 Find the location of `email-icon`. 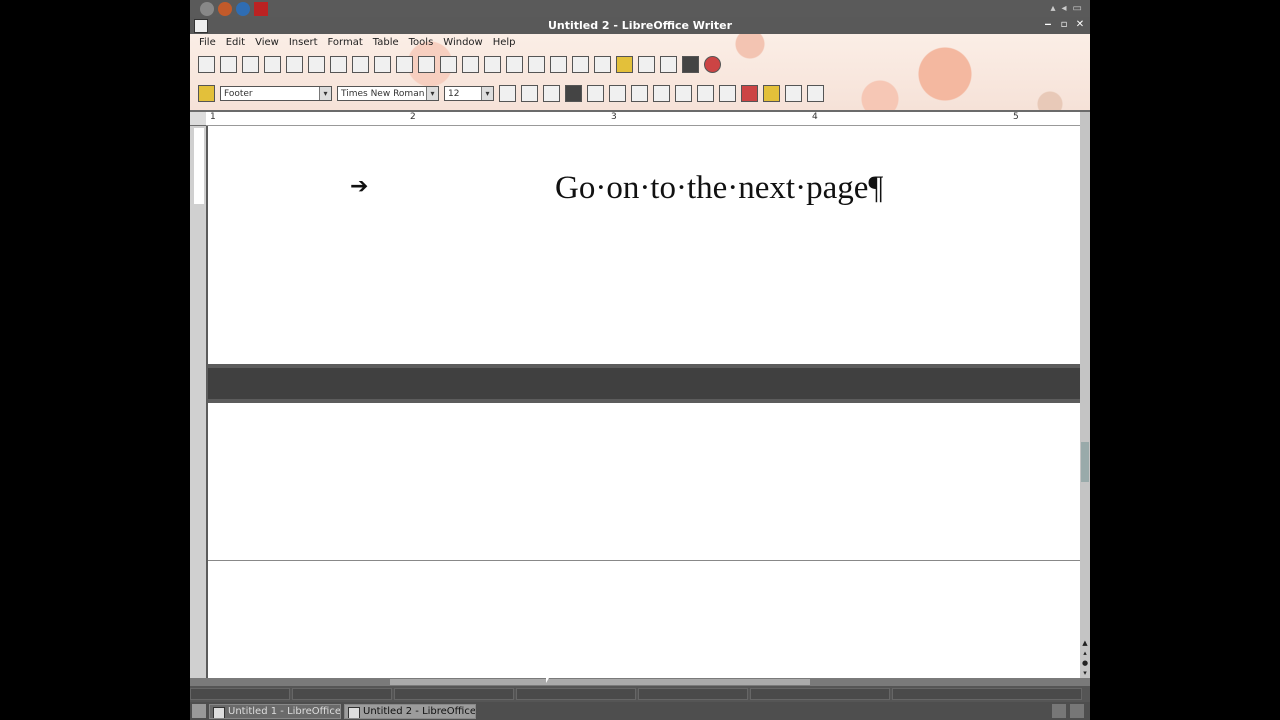

email-icon is located at coordinates (272, 64).